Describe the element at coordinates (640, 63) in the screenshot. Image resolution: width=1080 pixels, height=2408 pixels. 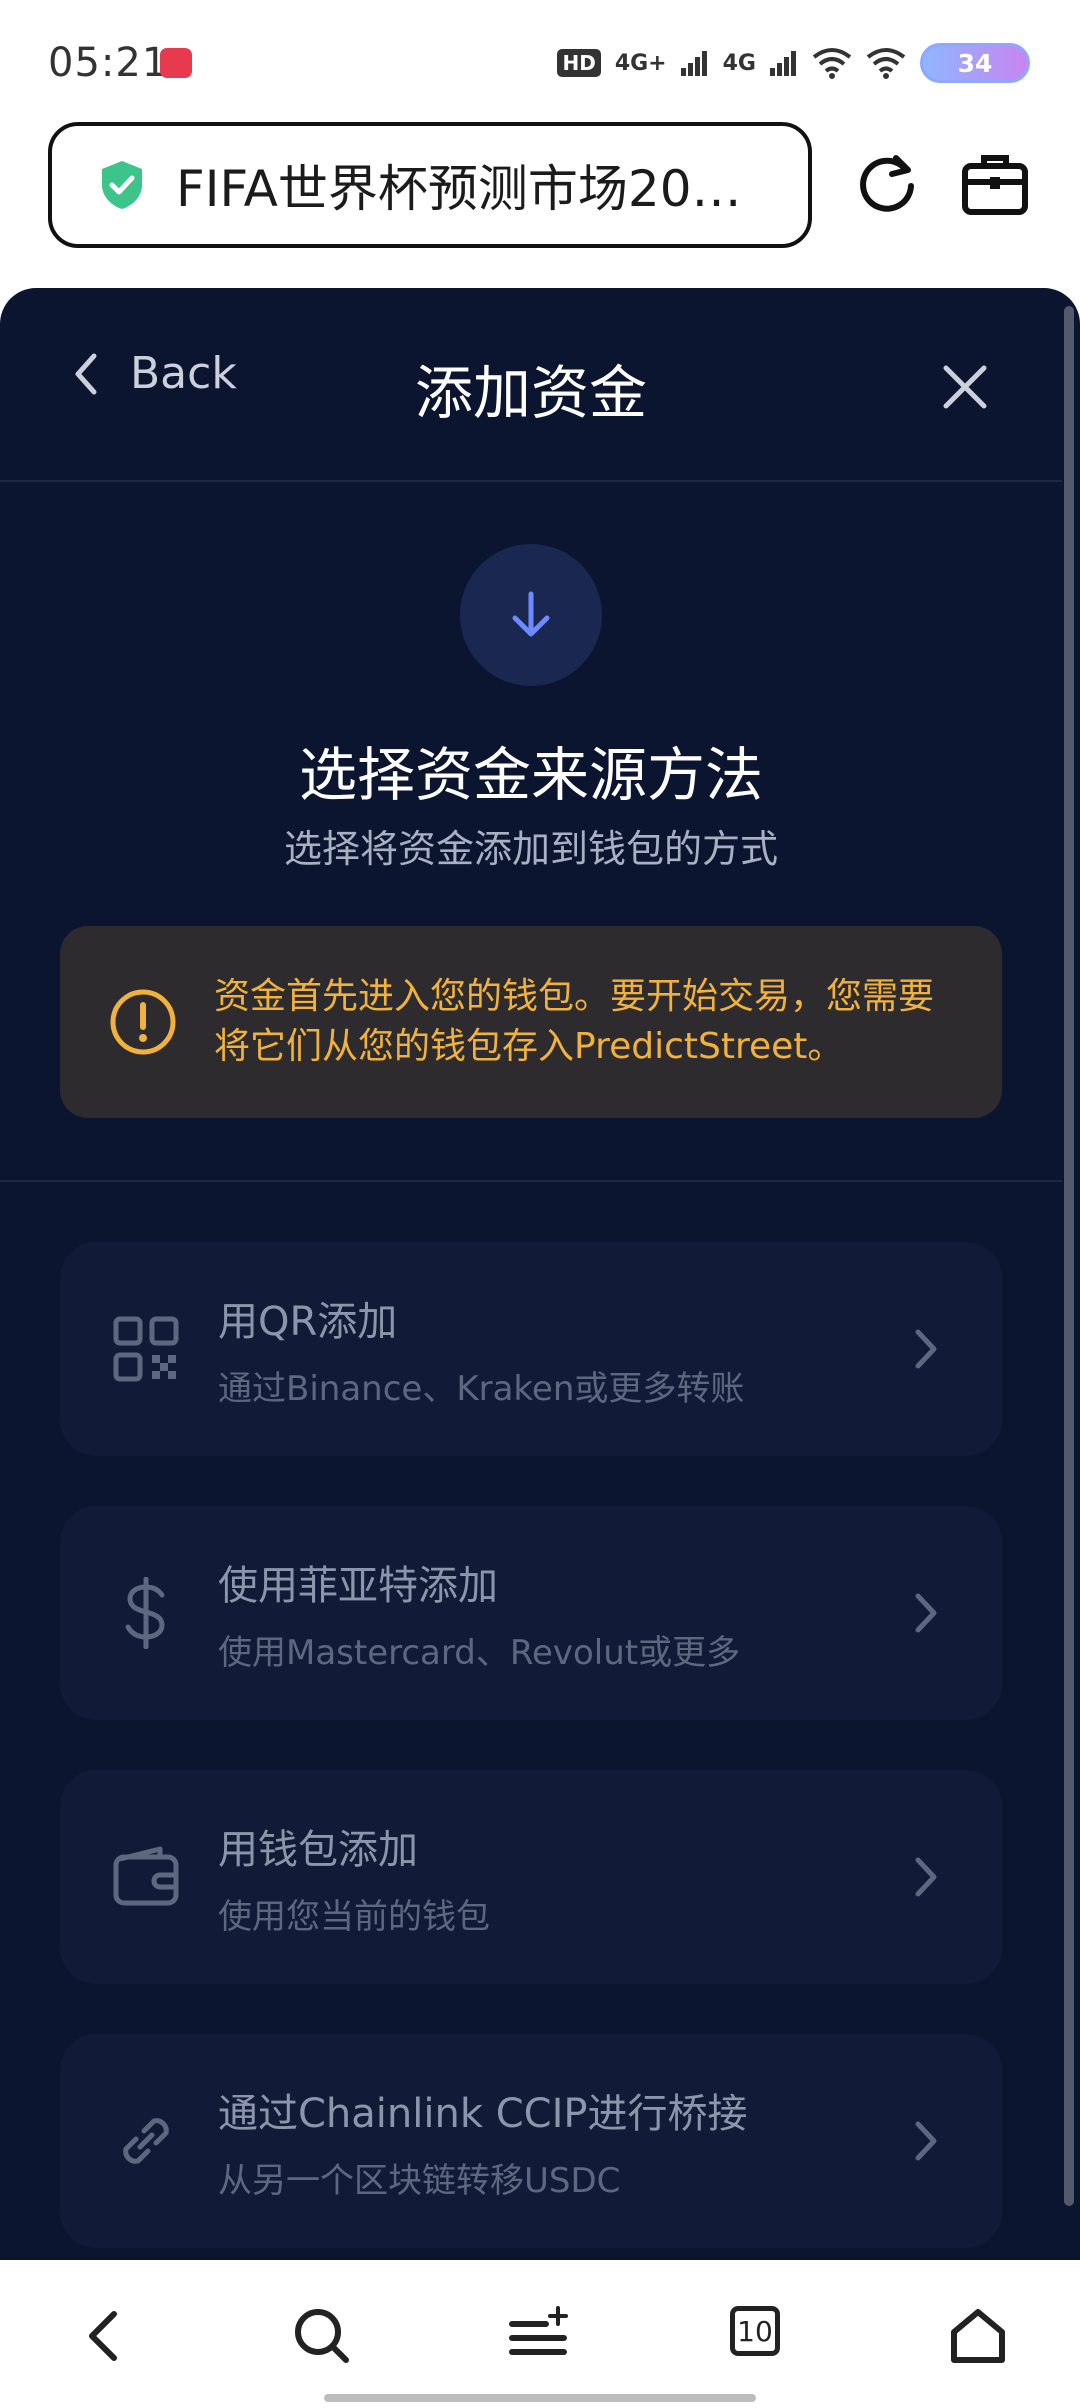
I see `network-4g-plus-icon: 4G+` at that location.